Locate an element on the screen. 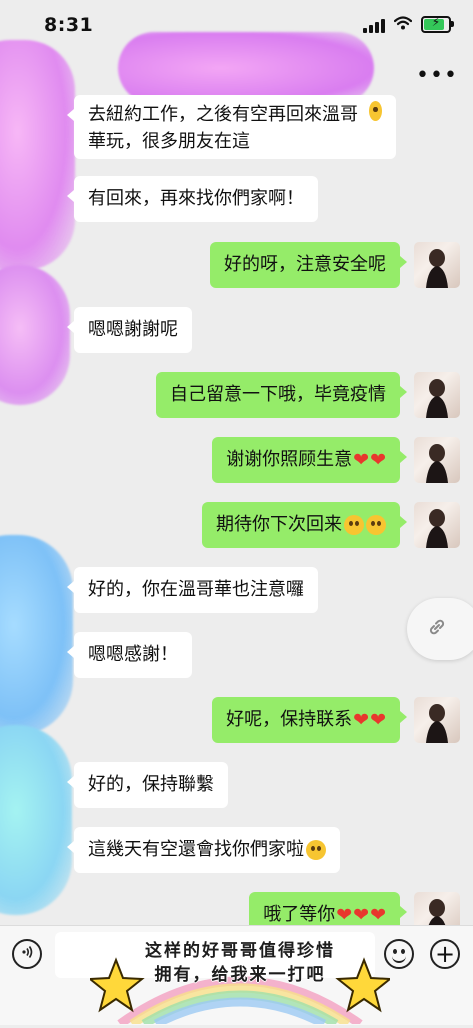  plus-button: + is located at coordinates (445, 954).